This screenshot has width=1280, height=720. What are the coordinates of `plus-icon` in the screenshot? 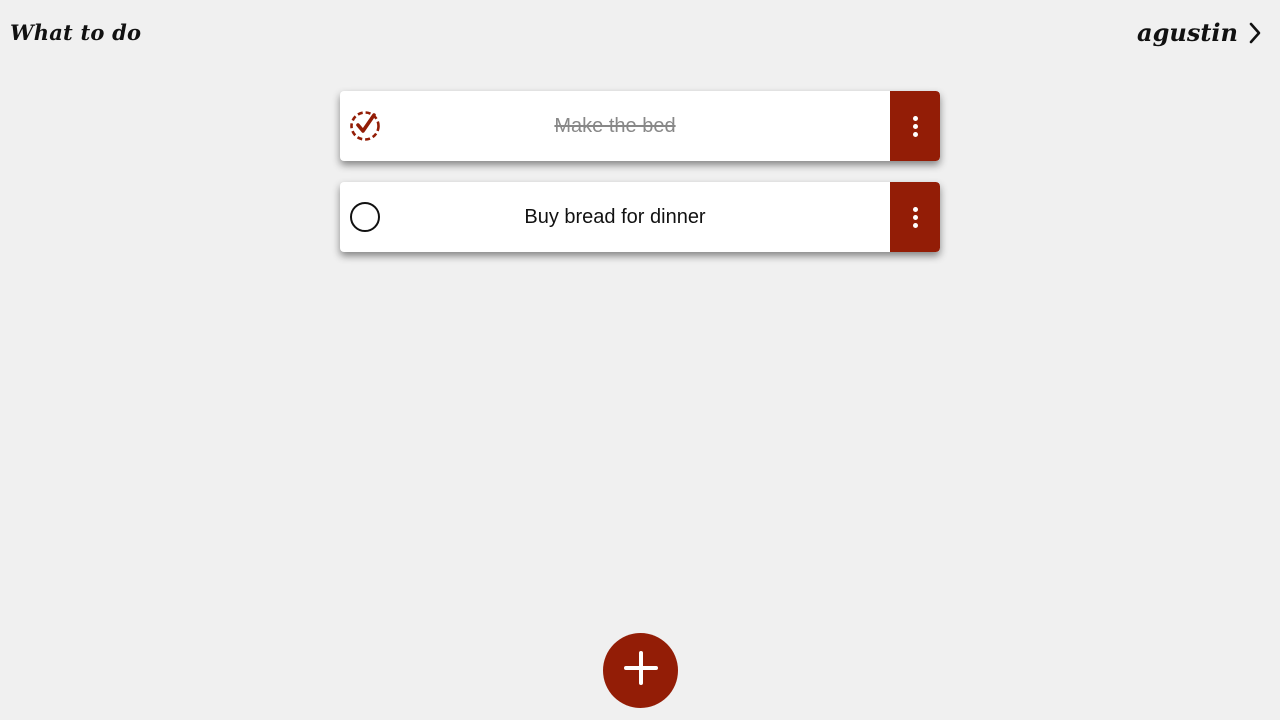 It's located at (640, 670).